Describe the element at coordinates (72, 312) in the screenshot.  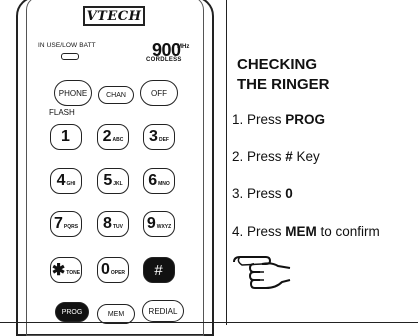
I see `prog-button: PROG` at that location.